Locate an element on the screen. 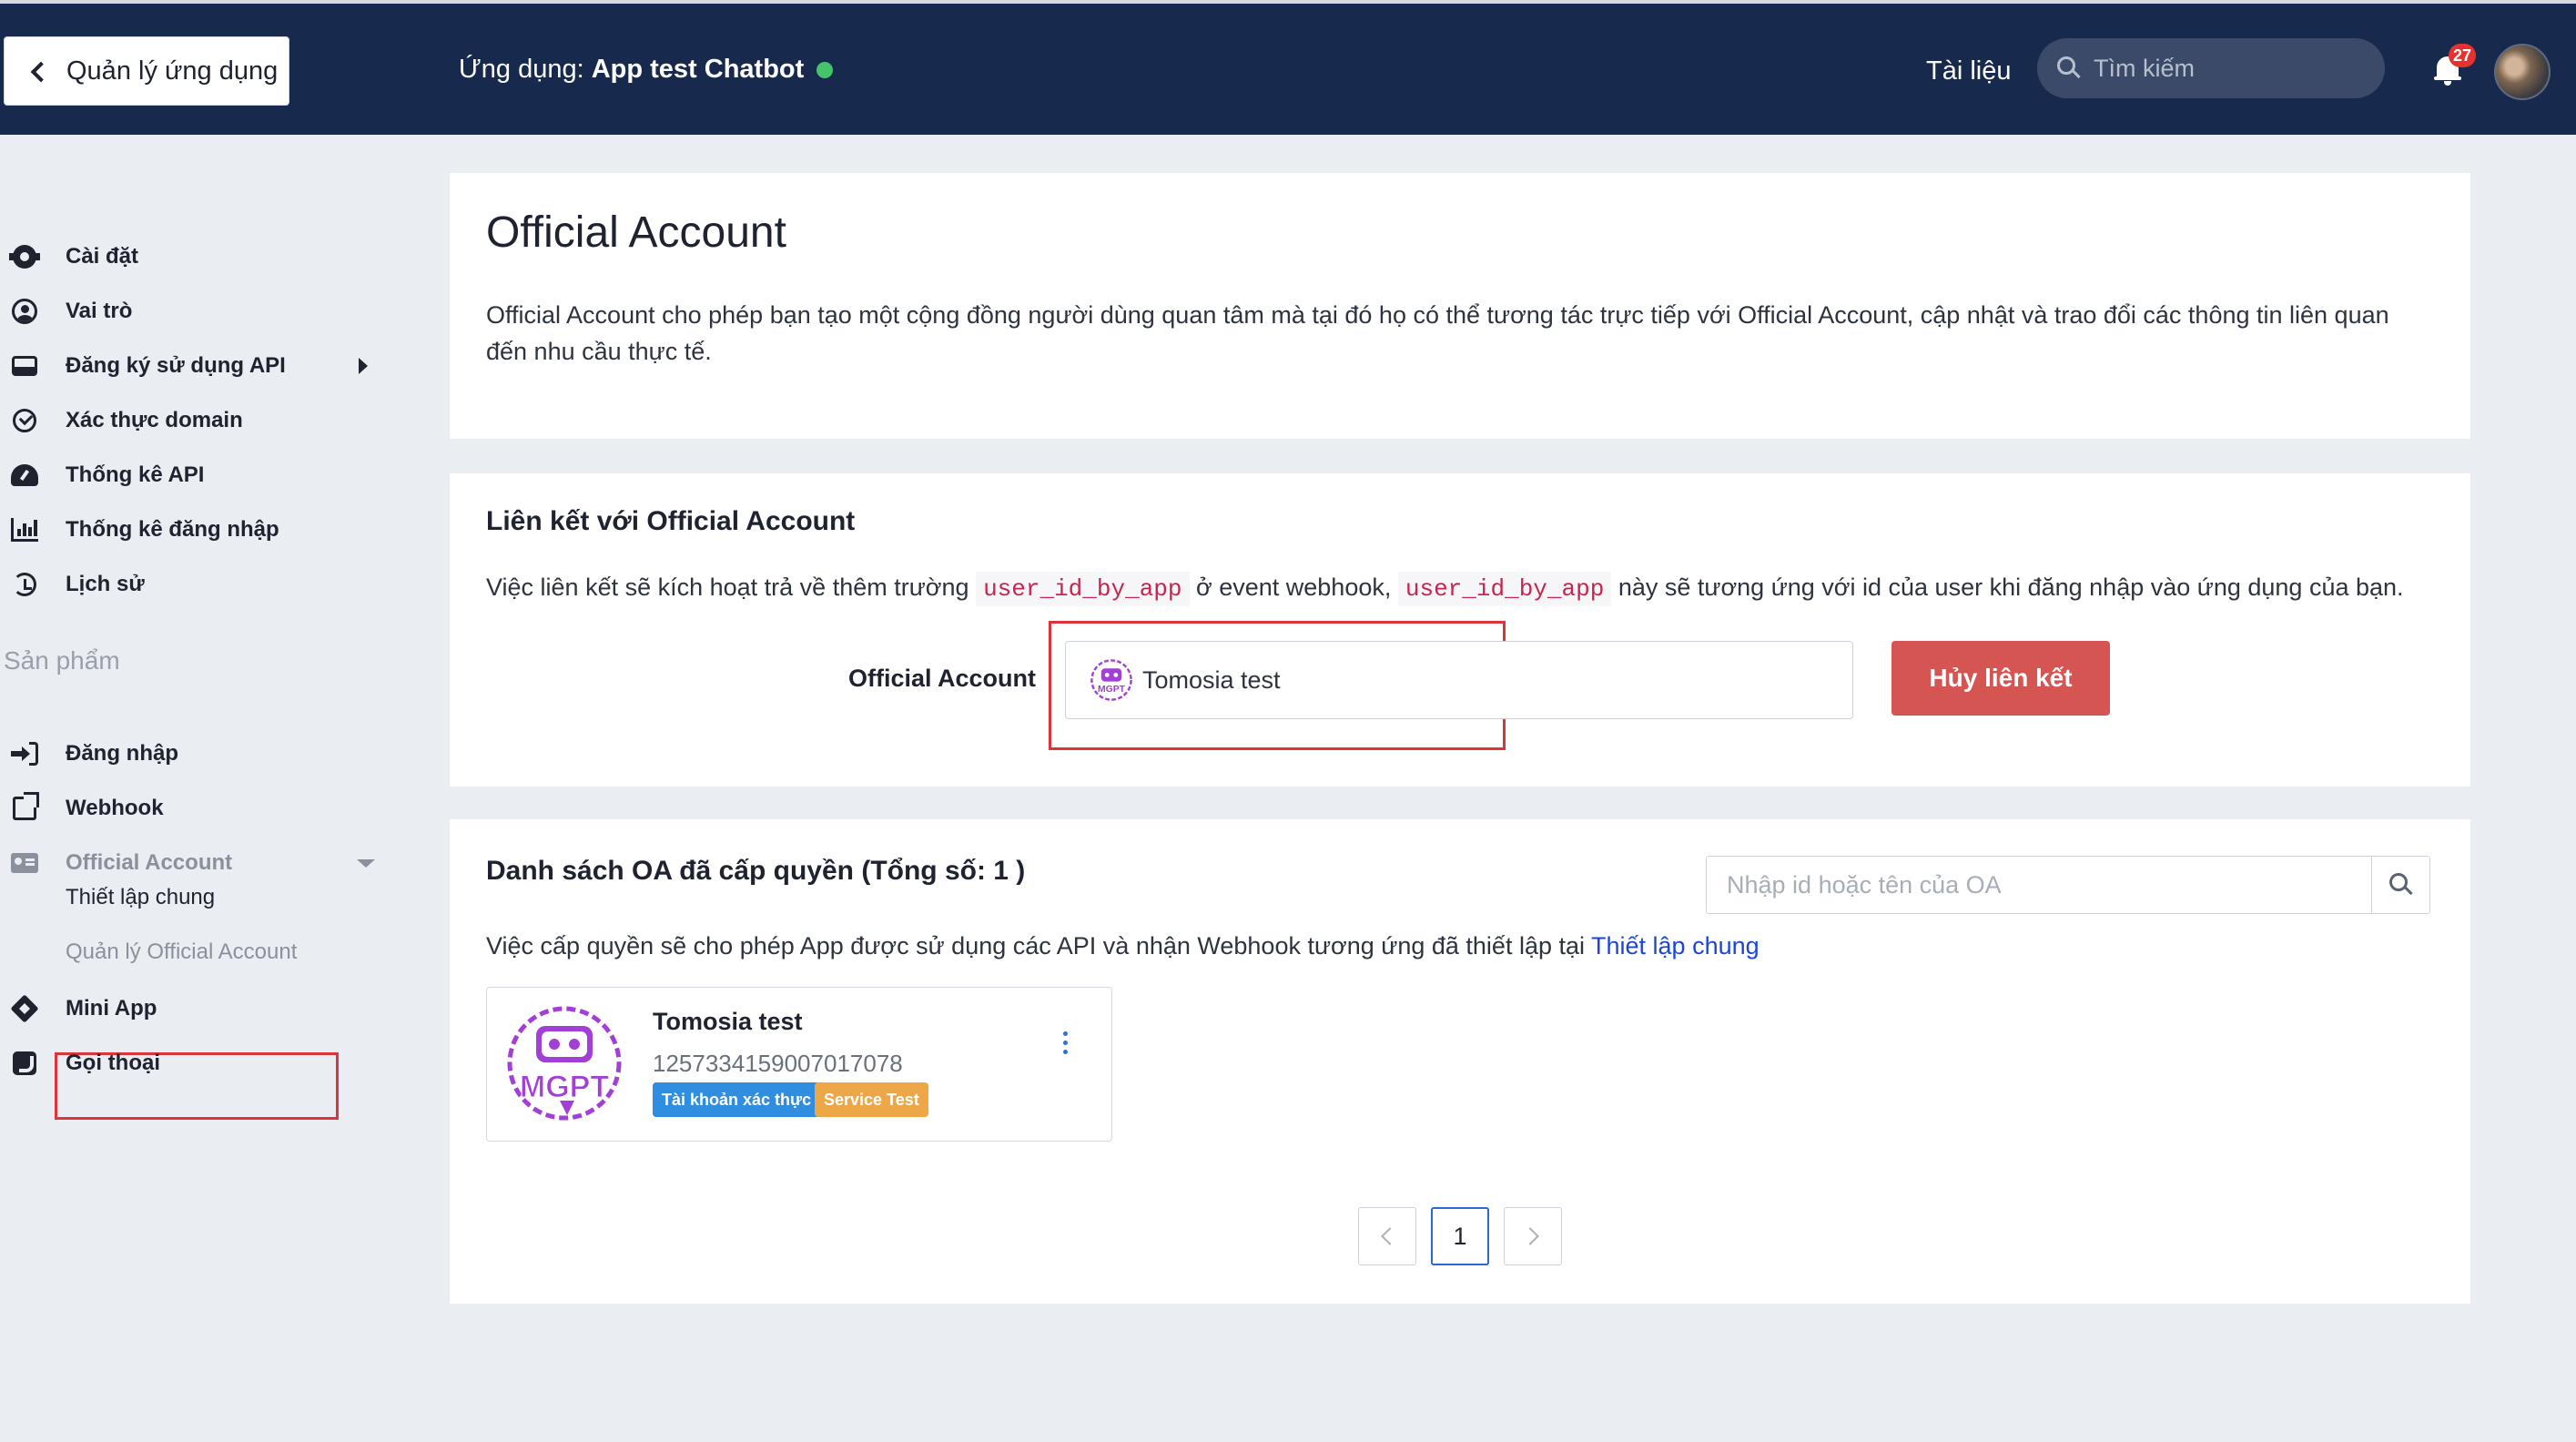 The image size is (2576, 1442). pagination-next-button is located at coordinates (1533, 1236).